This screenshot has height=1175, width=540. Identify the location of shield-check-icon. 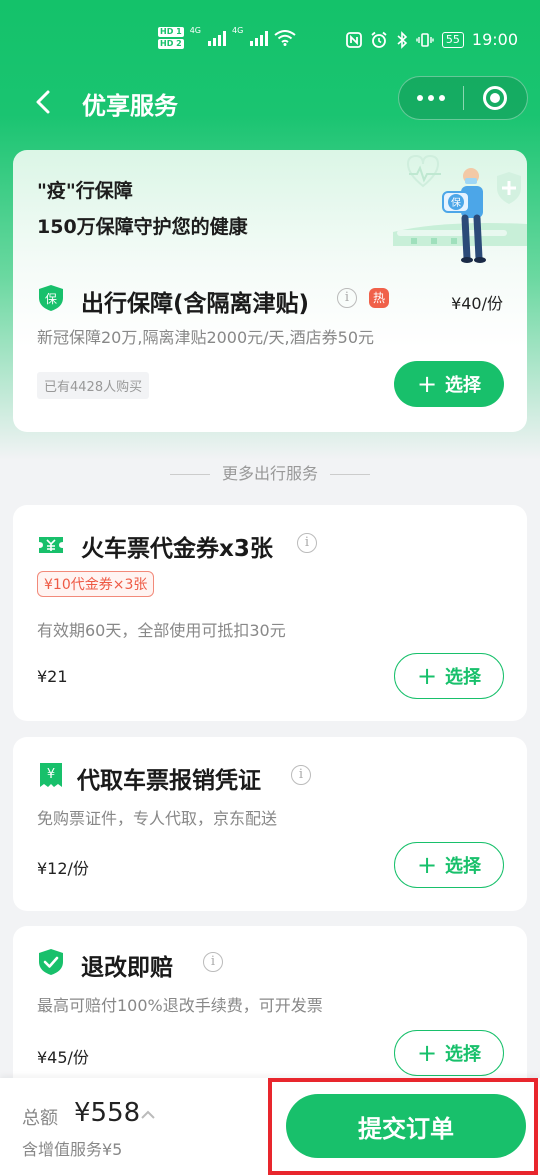
(51, 962).